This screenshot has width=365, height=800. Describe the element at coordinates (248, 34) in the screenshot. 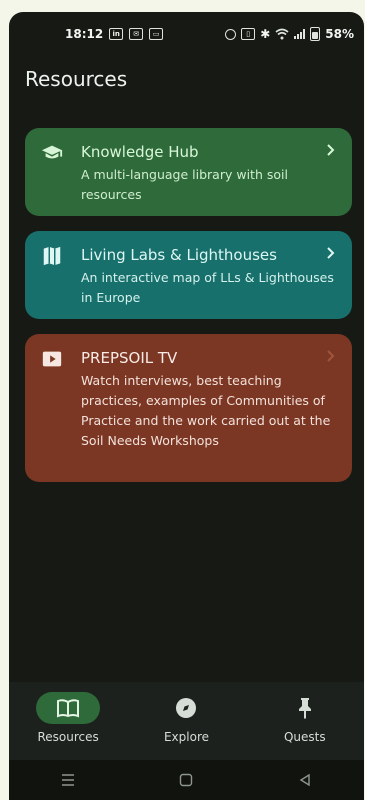

I see `vibrate-icon: ▯` at that location.